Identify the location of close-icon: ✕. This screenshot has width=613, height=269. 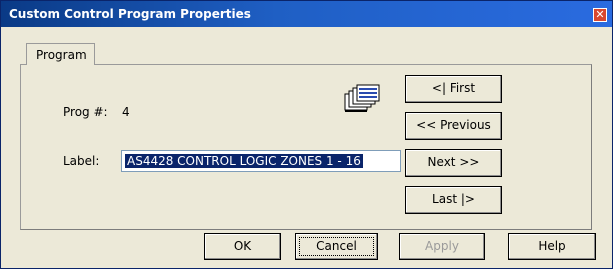
(600, 15).